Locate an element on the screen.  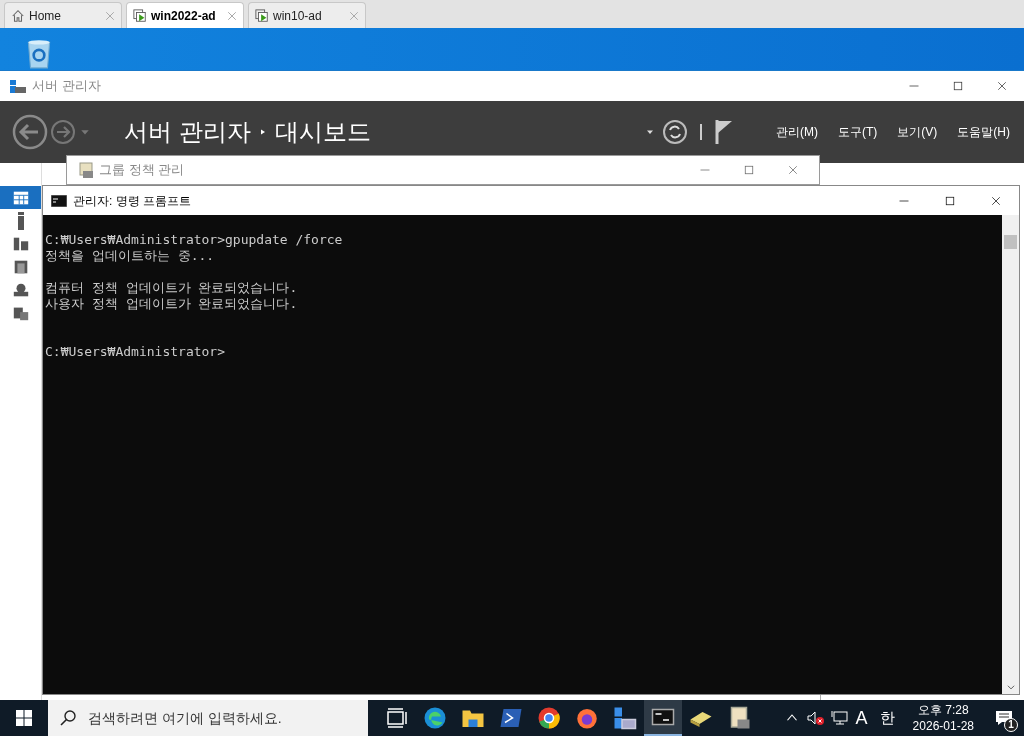
server-icon is located at coordinates (20, 220).